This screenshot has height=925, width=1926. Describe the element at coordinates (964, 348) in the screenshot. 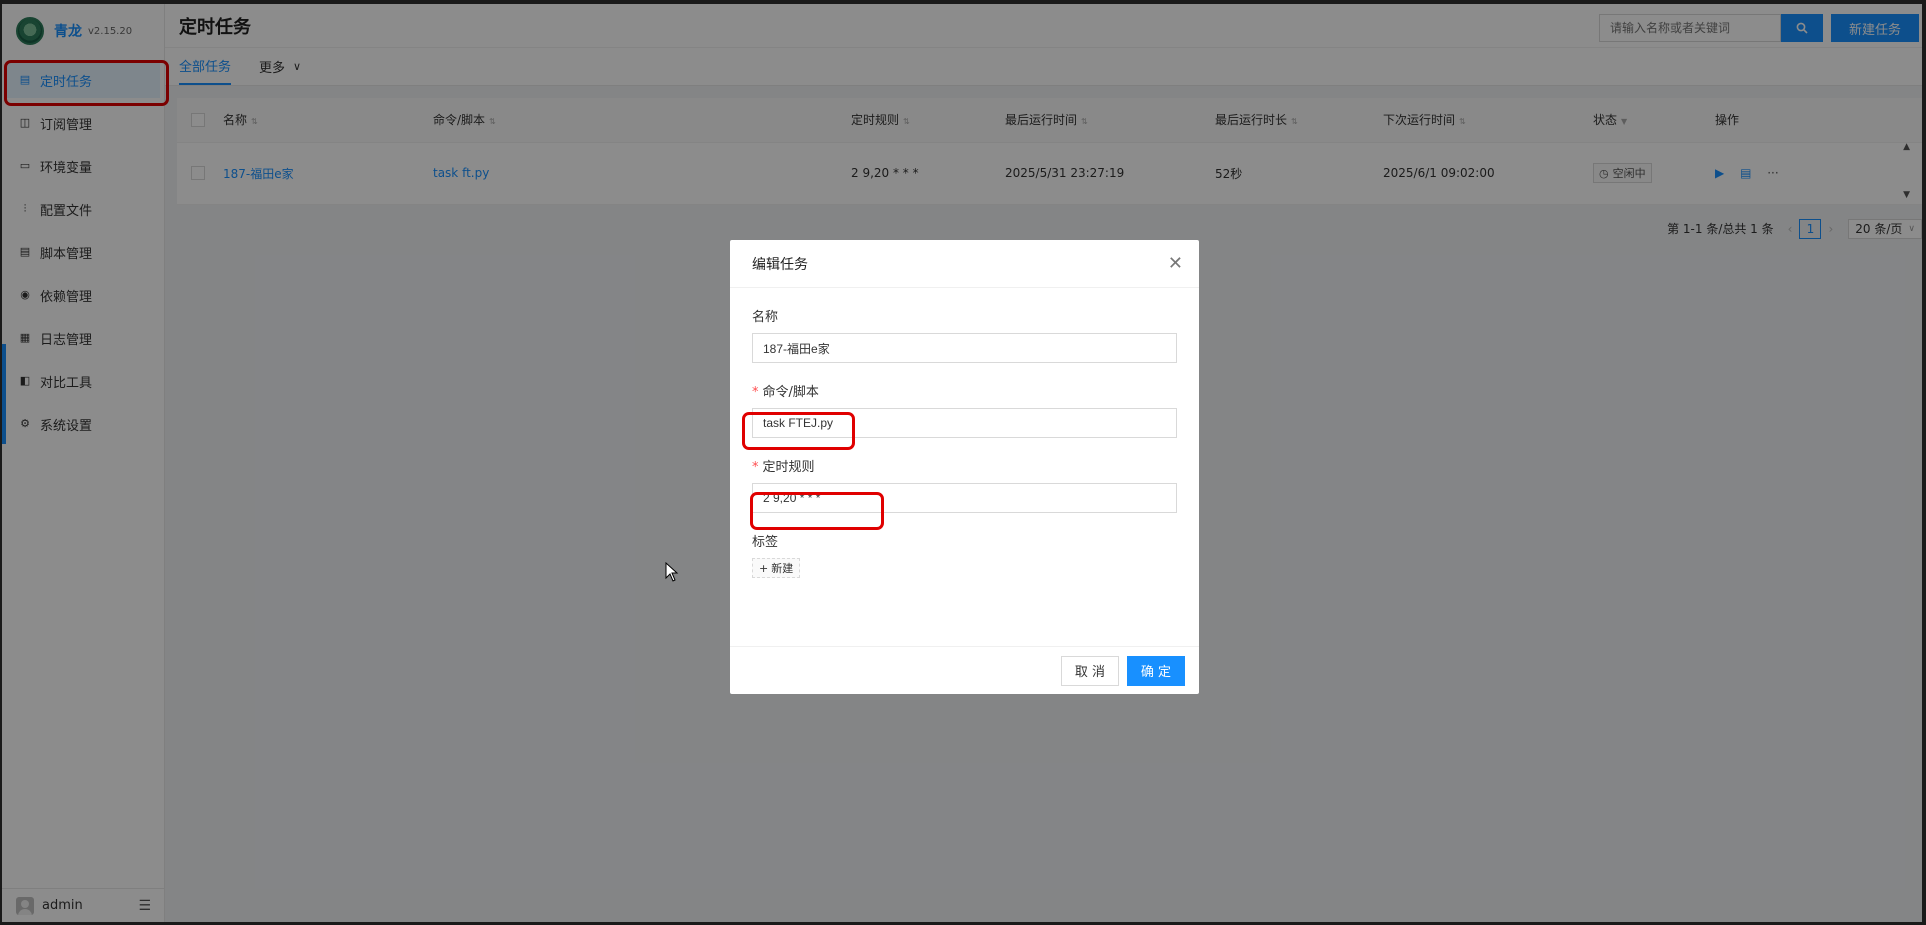

I see `name-field: 187-福田e家` at that location.